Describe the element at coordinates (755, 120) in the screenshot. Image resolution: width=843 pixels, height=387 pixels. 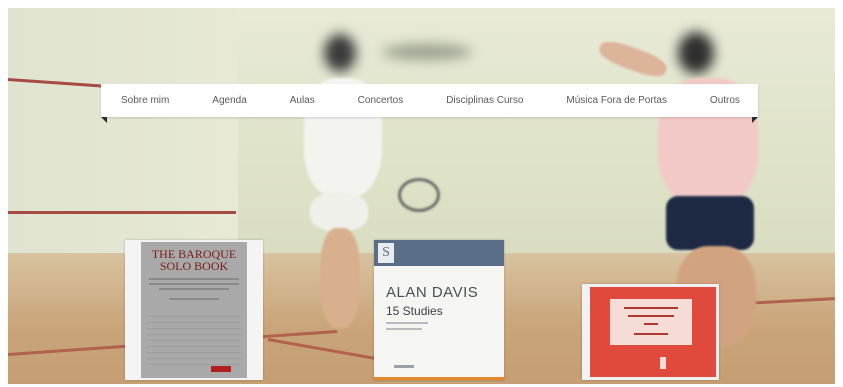
I see `nav-ribbon-fold-right` at that location.